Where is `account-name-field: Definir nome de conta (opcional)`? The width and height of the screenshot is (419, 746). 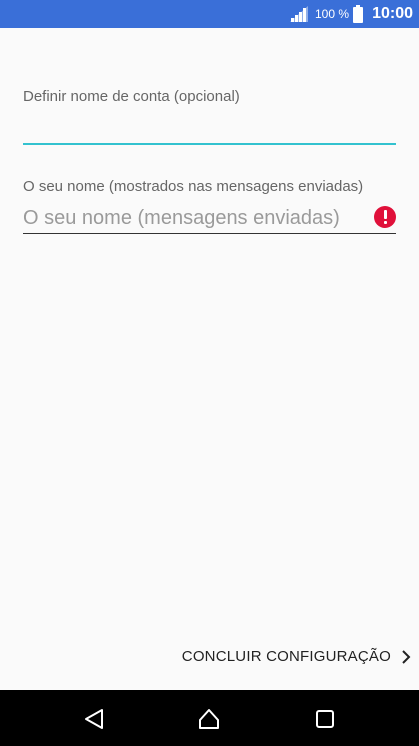
account-name-field: Definir nome de conta (opcional) is located at coordinates (209, 116).